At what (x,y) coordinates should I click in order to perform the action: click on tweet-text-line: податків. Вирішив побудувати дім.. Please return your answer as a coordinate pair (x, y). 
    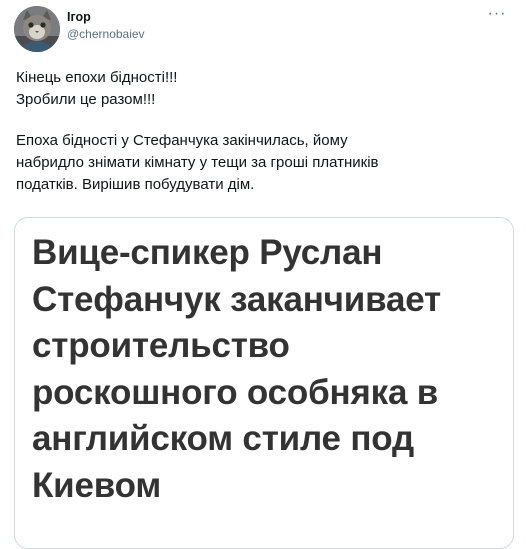
    Looking at the image, I should click on (135, 184).